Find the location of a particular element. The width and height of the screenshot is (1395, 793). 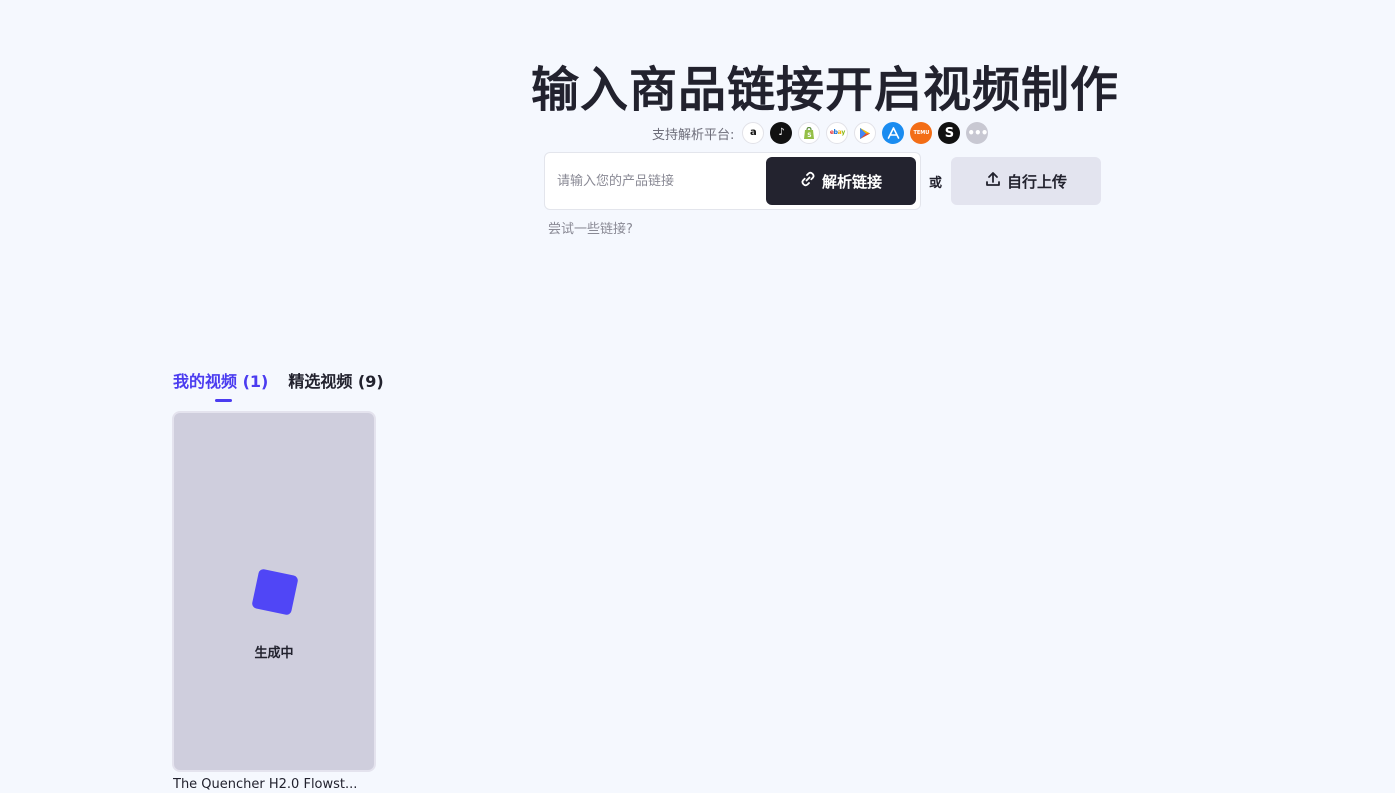

platforms-label: 支持解析平台: is located at coordinates (693, 135).